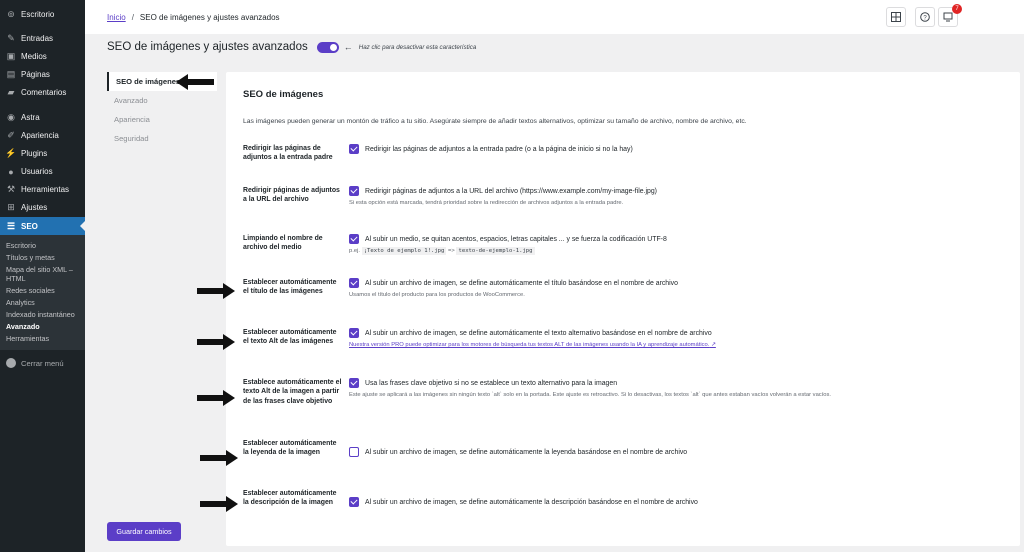  I want to click on menu-item-entradas: ✎ Entradas, so click(42, 38).